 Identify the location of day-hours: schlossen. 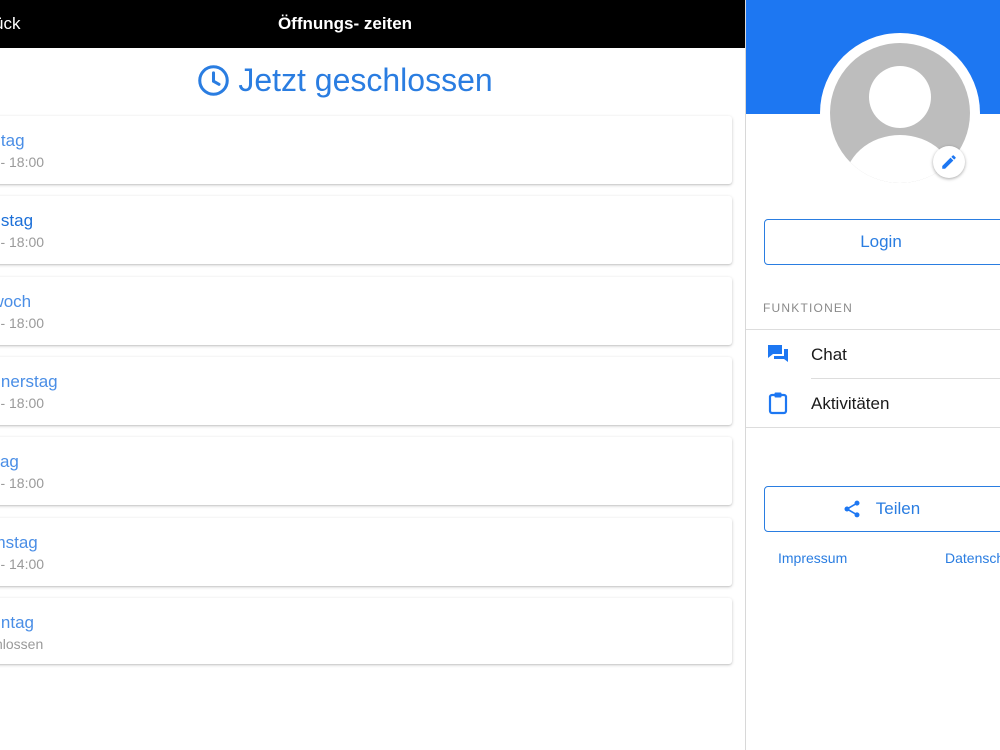
(22, 644).